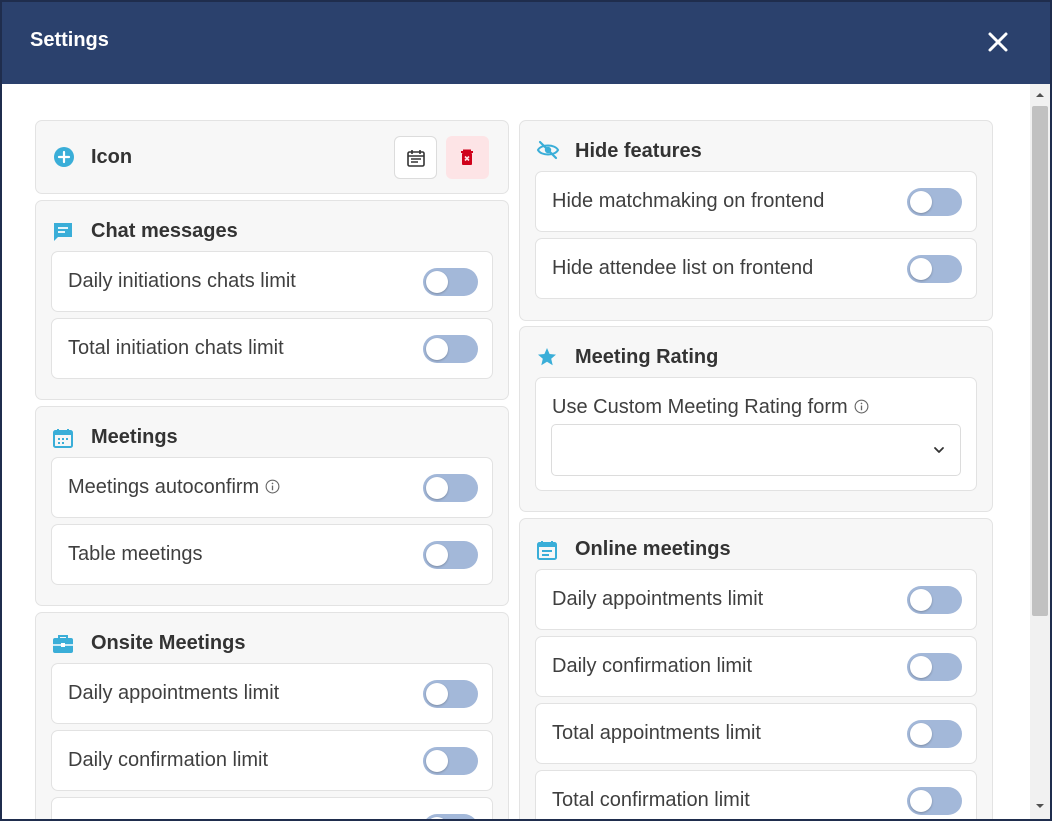 Image resolution: width=1052 pixels, height=821 pixels. What do you see at coordinates (135, 554) in the screenshot?
I see `setting-label: Table meetings` at bounding box center [135, 554].